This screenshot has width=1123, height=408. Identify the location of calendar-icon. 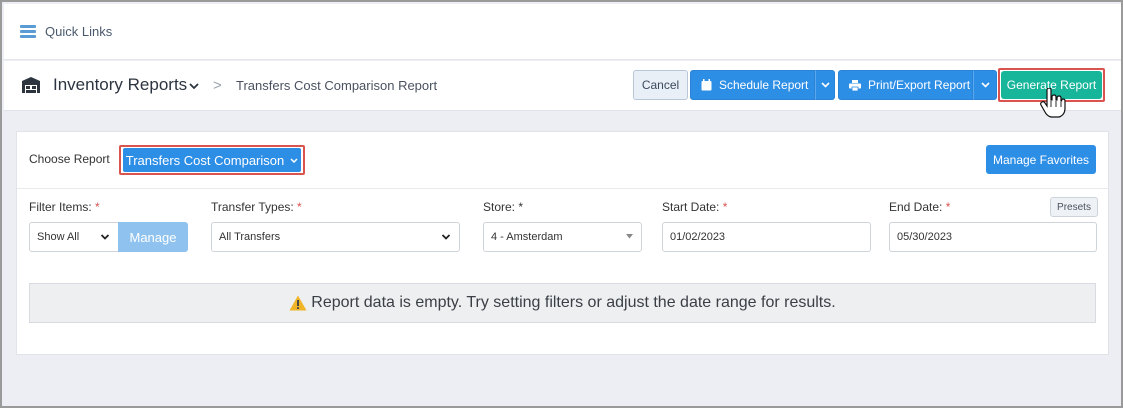
(706, 85).